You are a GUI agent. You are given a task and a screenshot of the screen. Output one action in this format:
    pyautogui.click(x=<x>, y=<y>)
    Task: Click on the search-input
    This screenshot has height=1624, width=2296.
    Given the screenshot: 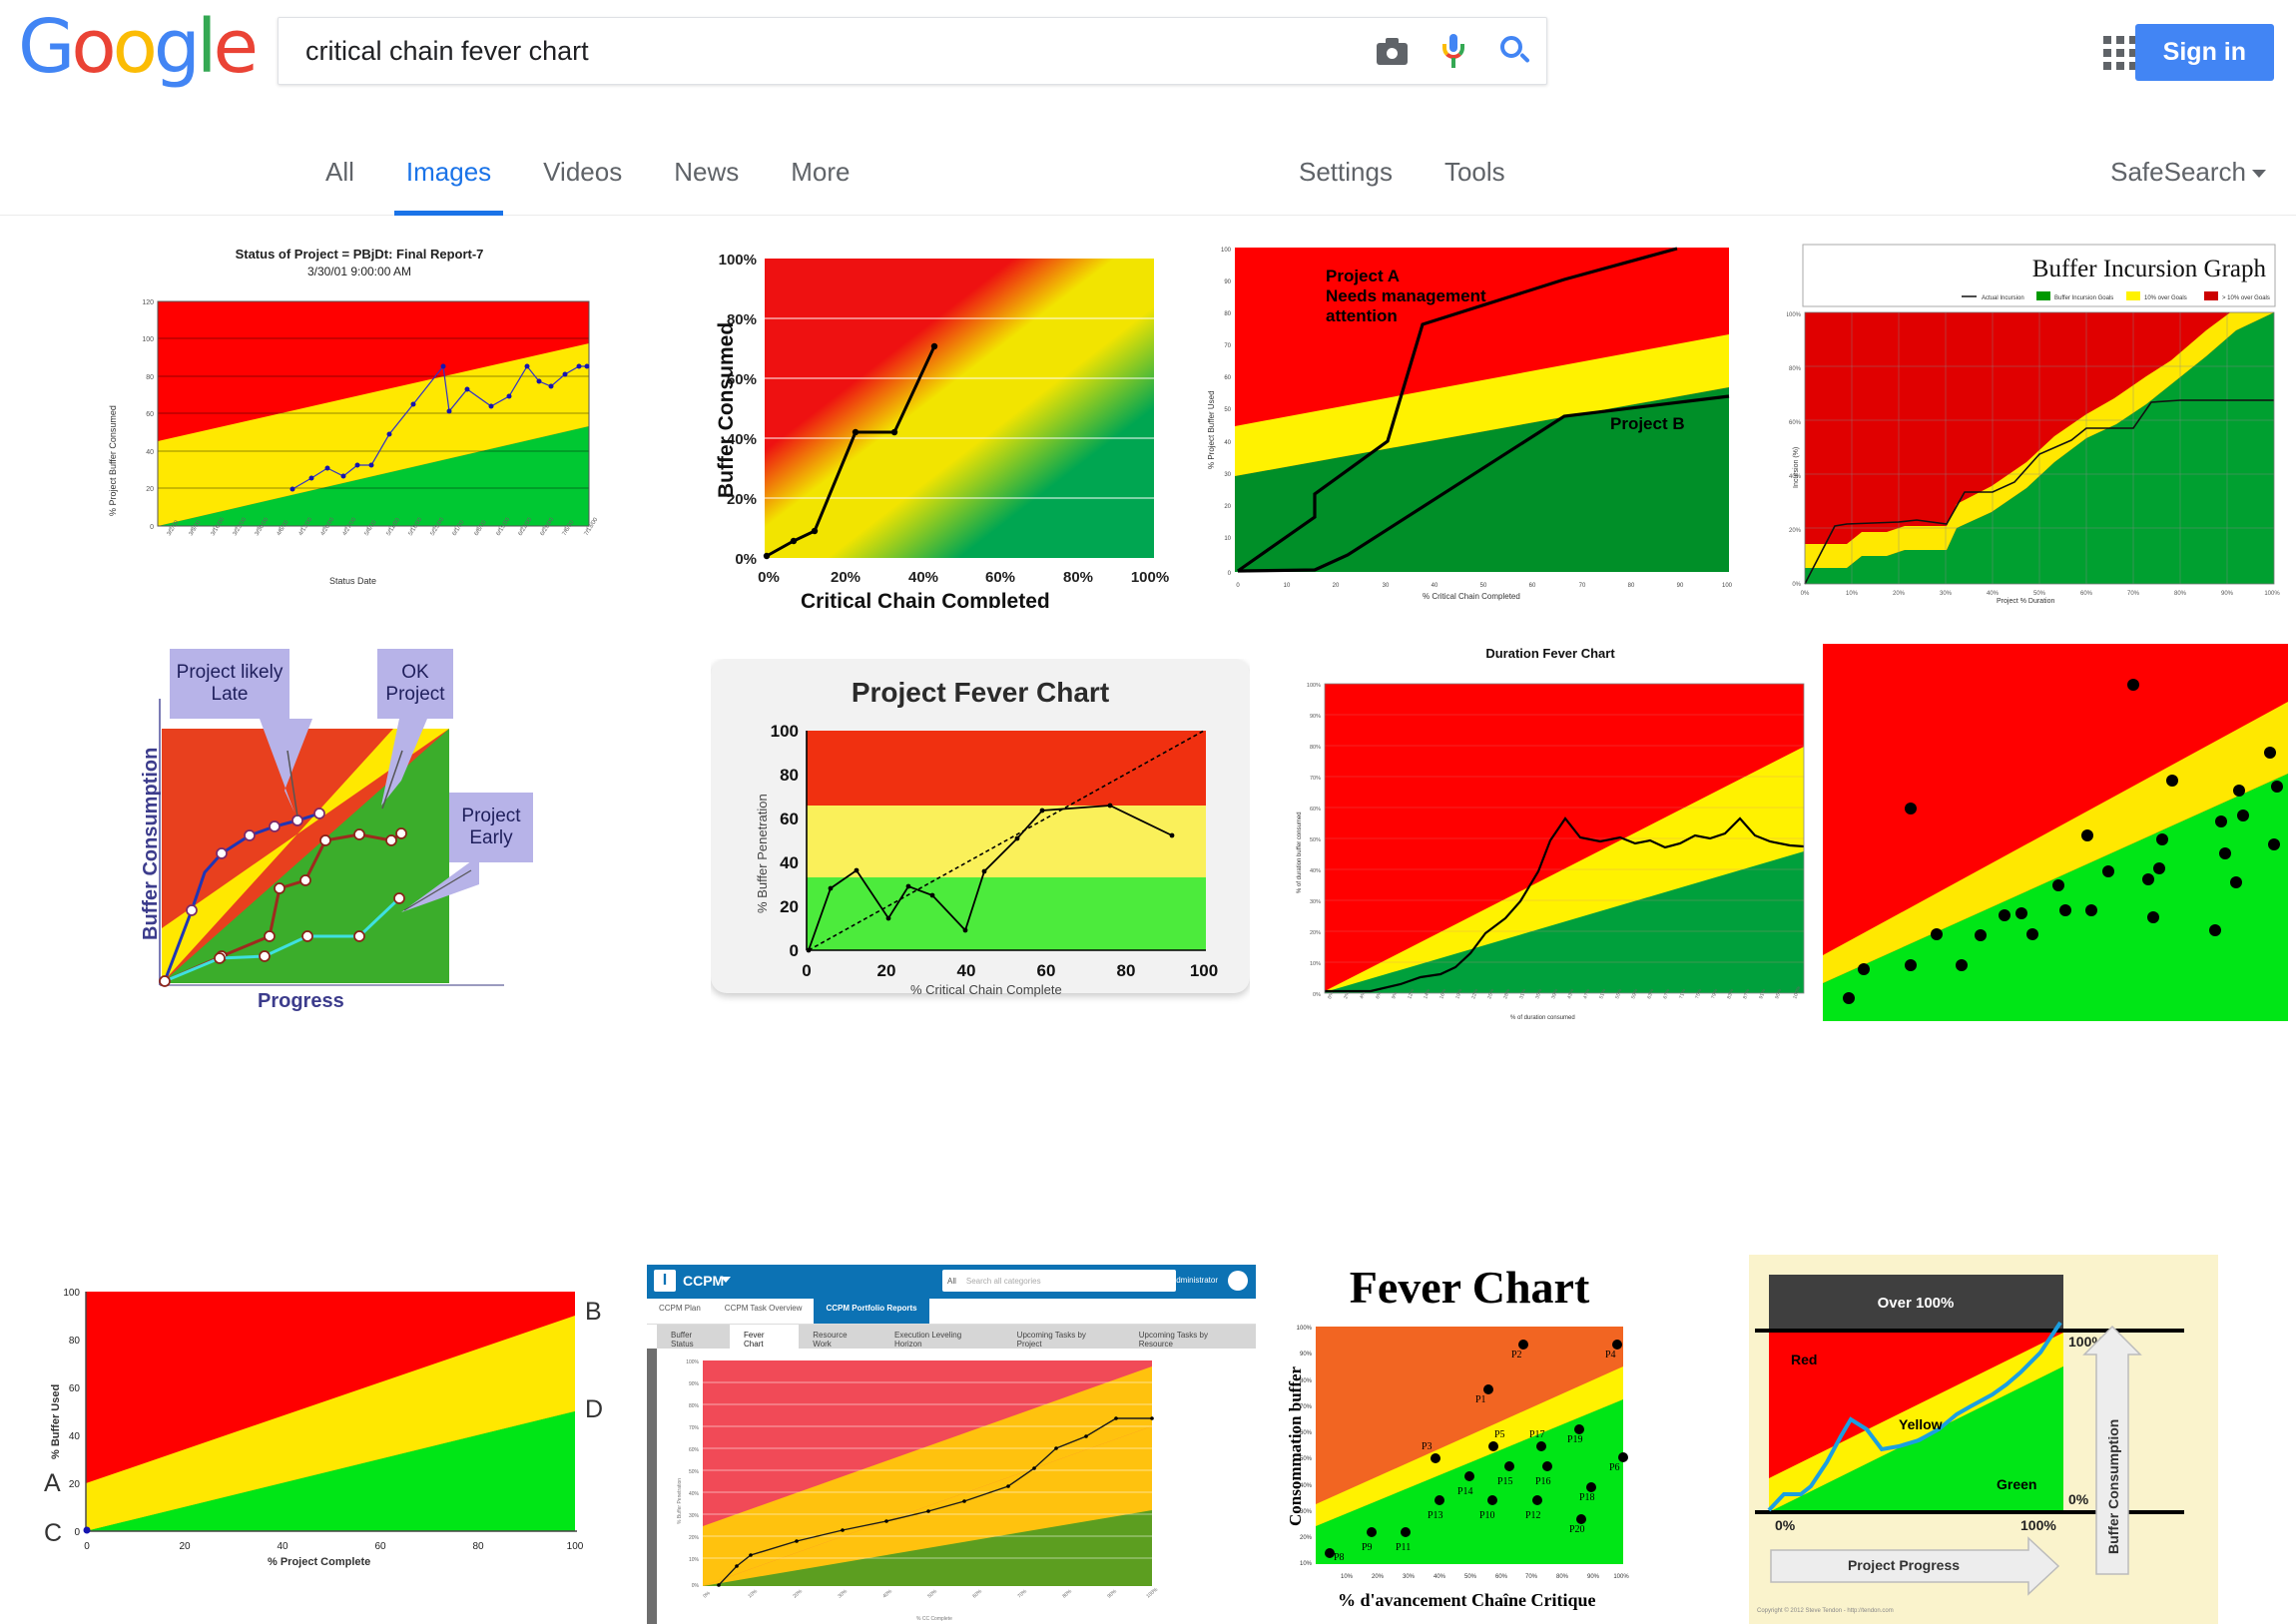 What is the action you would take?
    pyautogui.click(x=820, y=51)
    